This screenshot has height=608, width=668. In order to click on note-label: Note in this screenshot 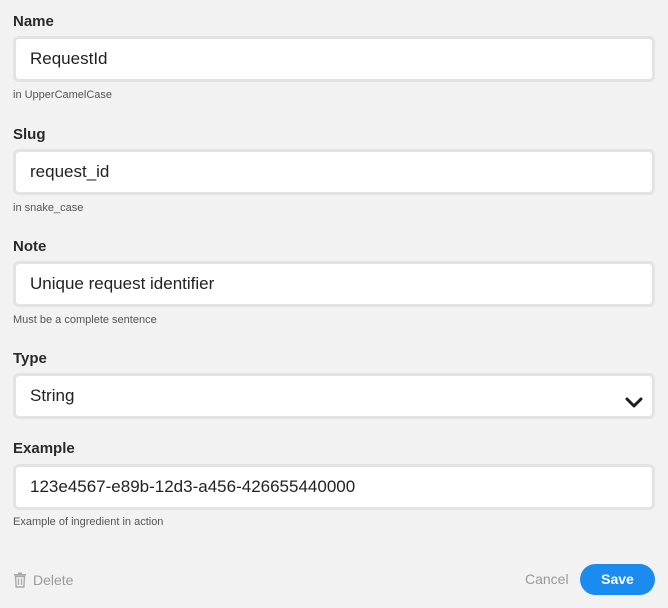, I will do `click(30, 246)`.